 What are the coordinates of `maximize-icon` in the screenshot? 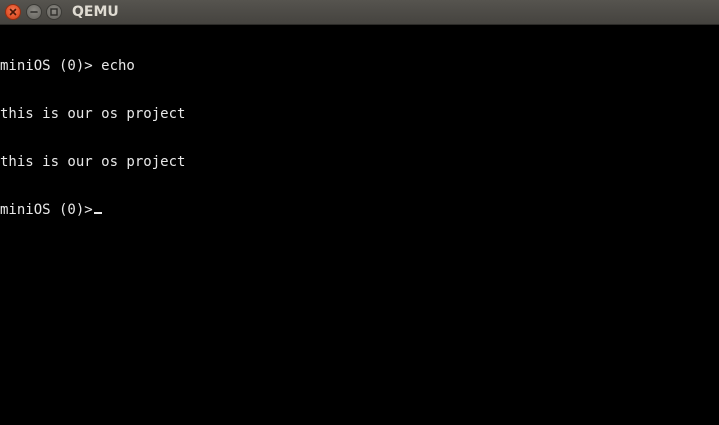 It's located at (54, 12).